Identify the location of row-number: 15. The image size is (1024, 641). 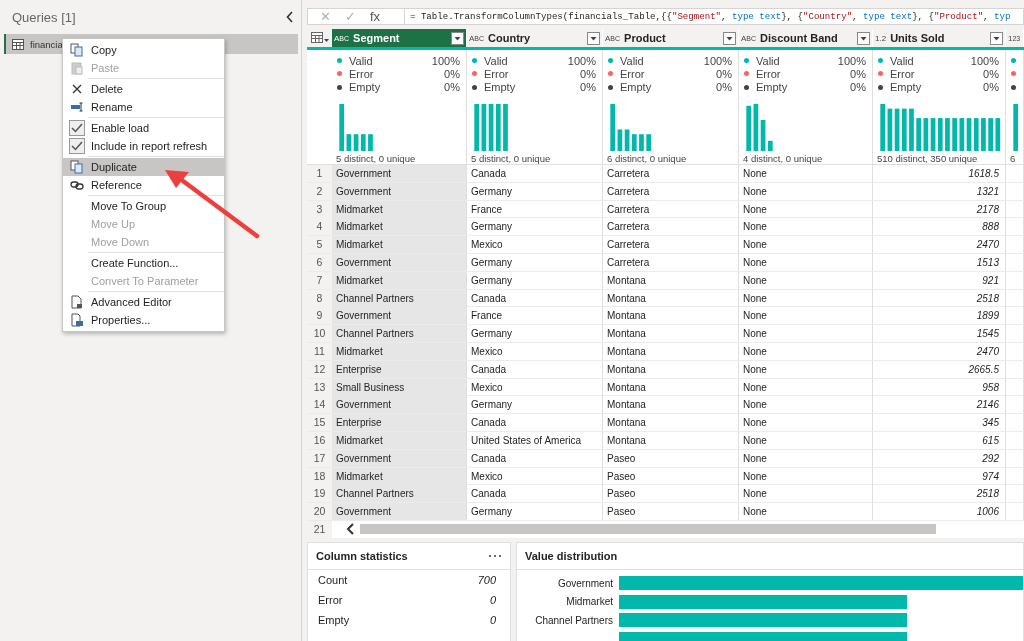
(319, 423).